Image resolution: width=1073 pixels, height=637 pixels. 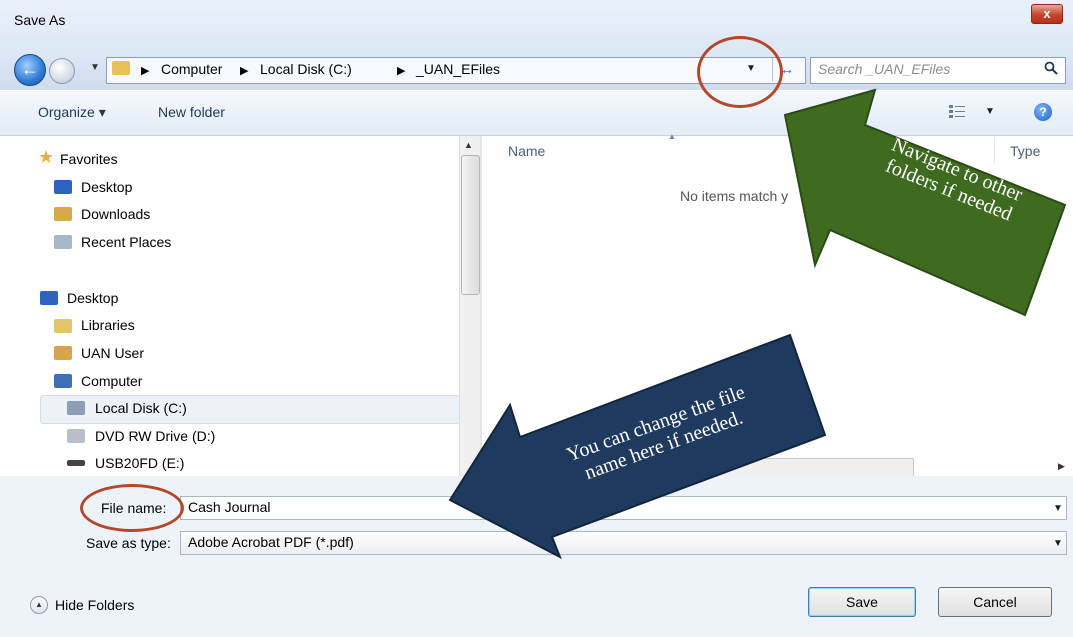 I want to click on save-type-value: Adobe Acrobat PDF (*.pdf), so click(x=271, y=542).